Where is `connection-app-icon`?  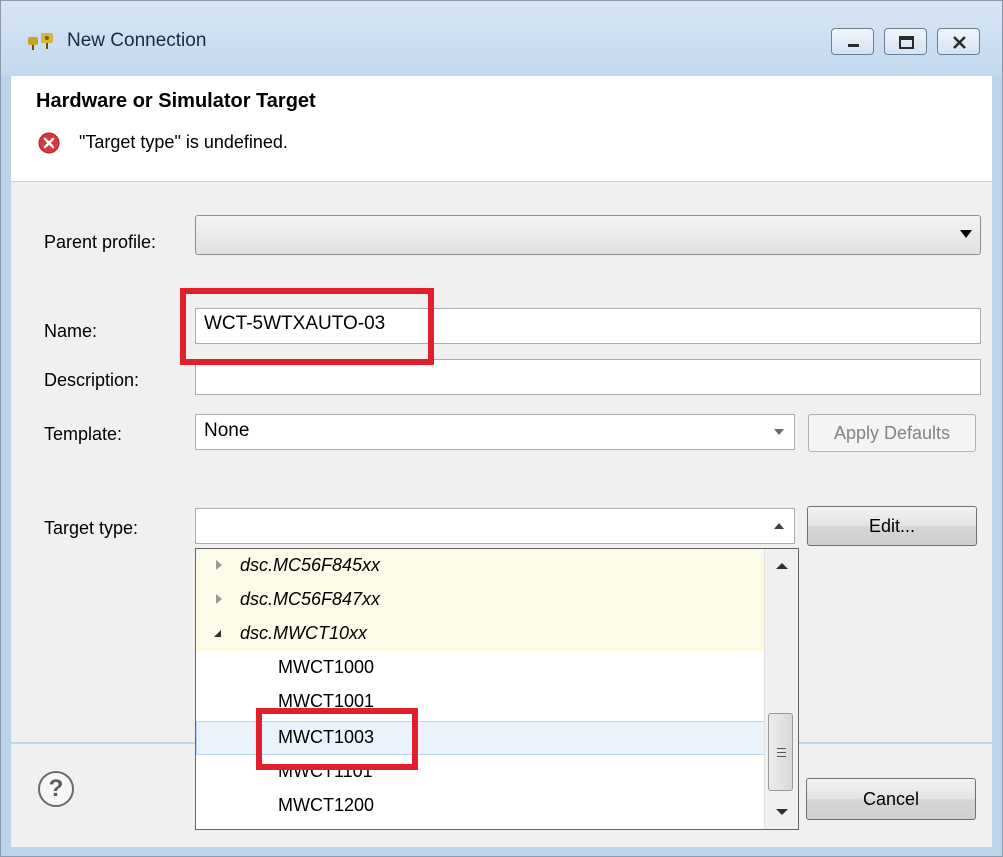
connection-app-icon is located at coordinates (40, 41).